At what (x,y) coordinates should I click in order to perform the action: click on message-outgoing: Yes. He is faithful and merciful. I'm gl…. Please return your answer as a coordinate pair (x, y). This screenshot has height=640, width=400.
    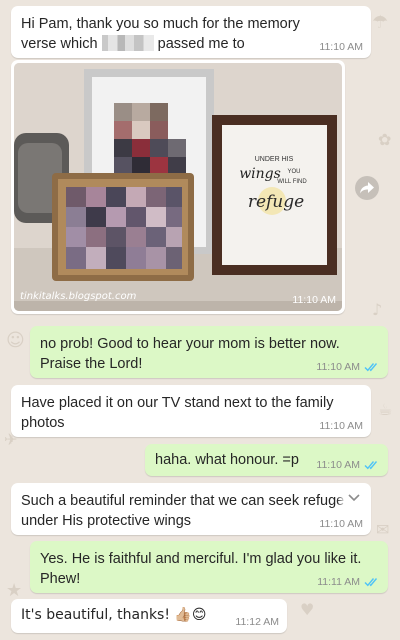
    Looking at the image, I should click on (209, 567).